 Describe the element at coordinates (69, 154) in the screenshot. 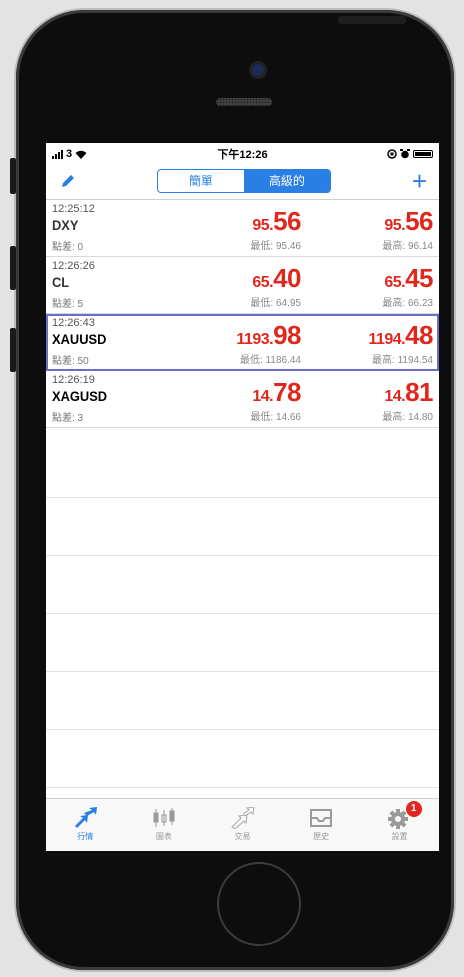

I see `carrier-label: 3` at that location.